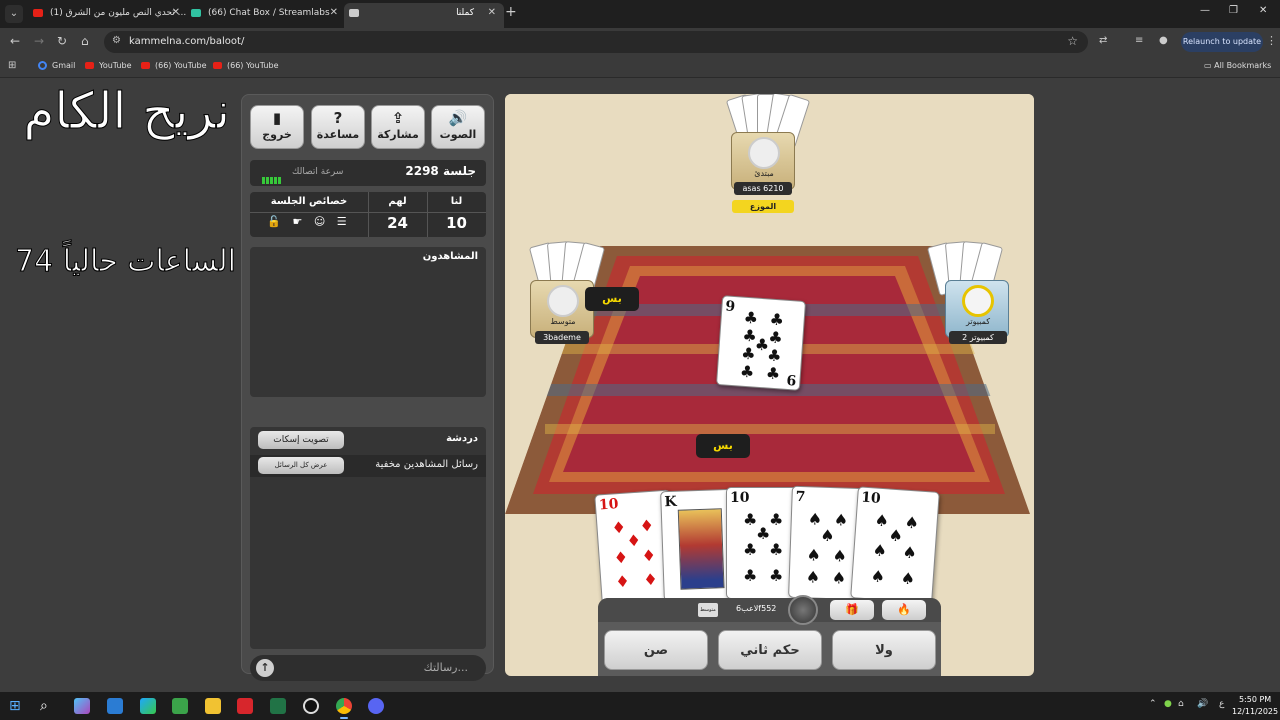 The image size is (1280, 720). I want to click on translate-icon: ⇄, so click(1103, 40).